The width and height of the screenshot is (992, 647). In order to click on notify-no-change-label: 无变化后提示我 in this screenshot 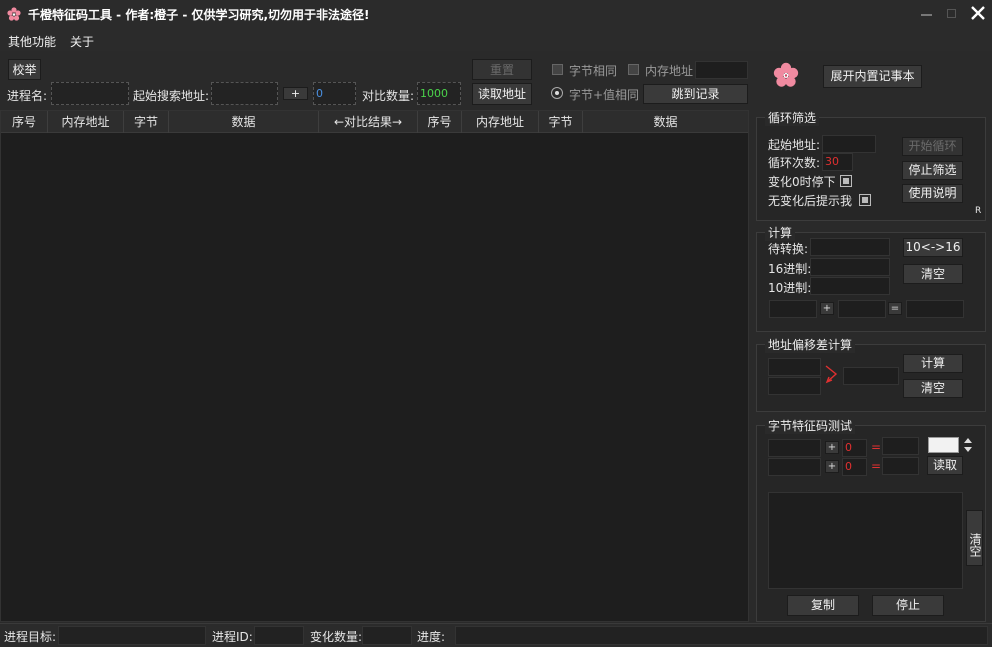, I will do `click(810, 201)`.